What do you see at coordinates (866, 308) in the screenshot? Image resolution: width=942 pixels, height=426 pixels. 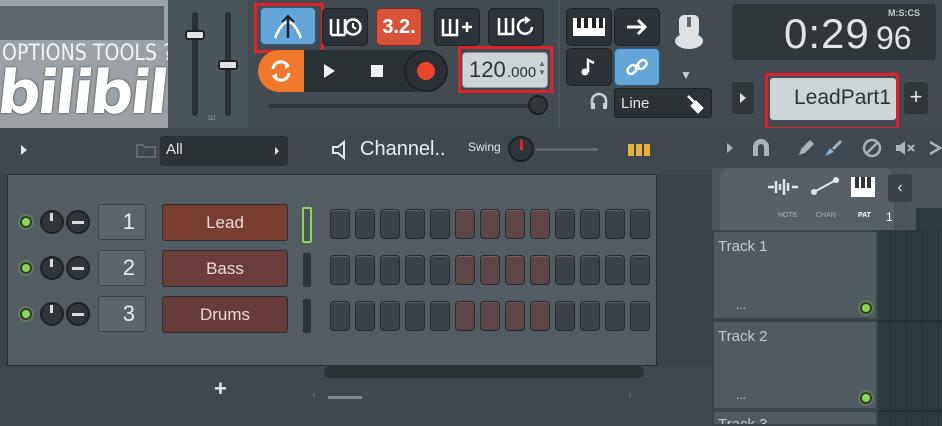 I see `track-mute-led` at bounding box center [866, 308].